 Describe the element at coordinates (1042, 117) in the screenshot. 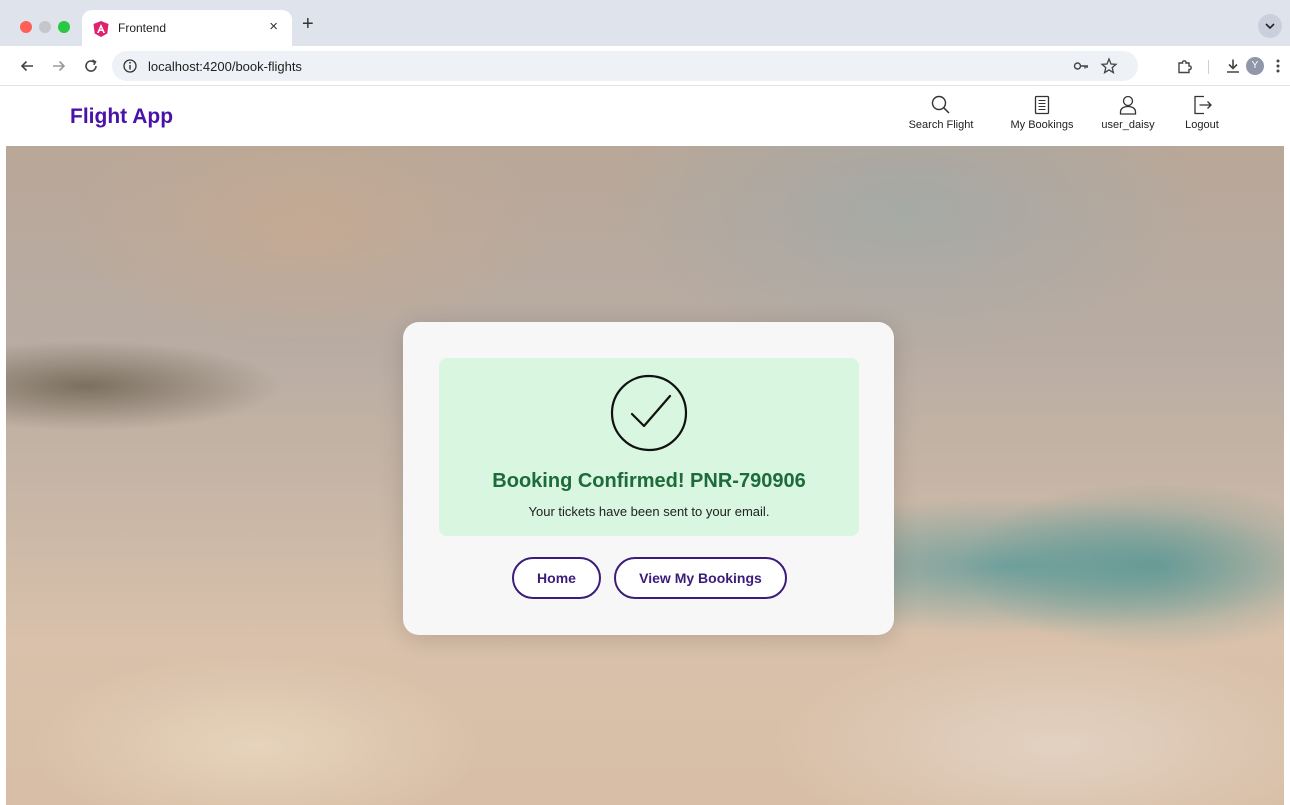

I see `nav-my-bookings: My Bookings` at that location.